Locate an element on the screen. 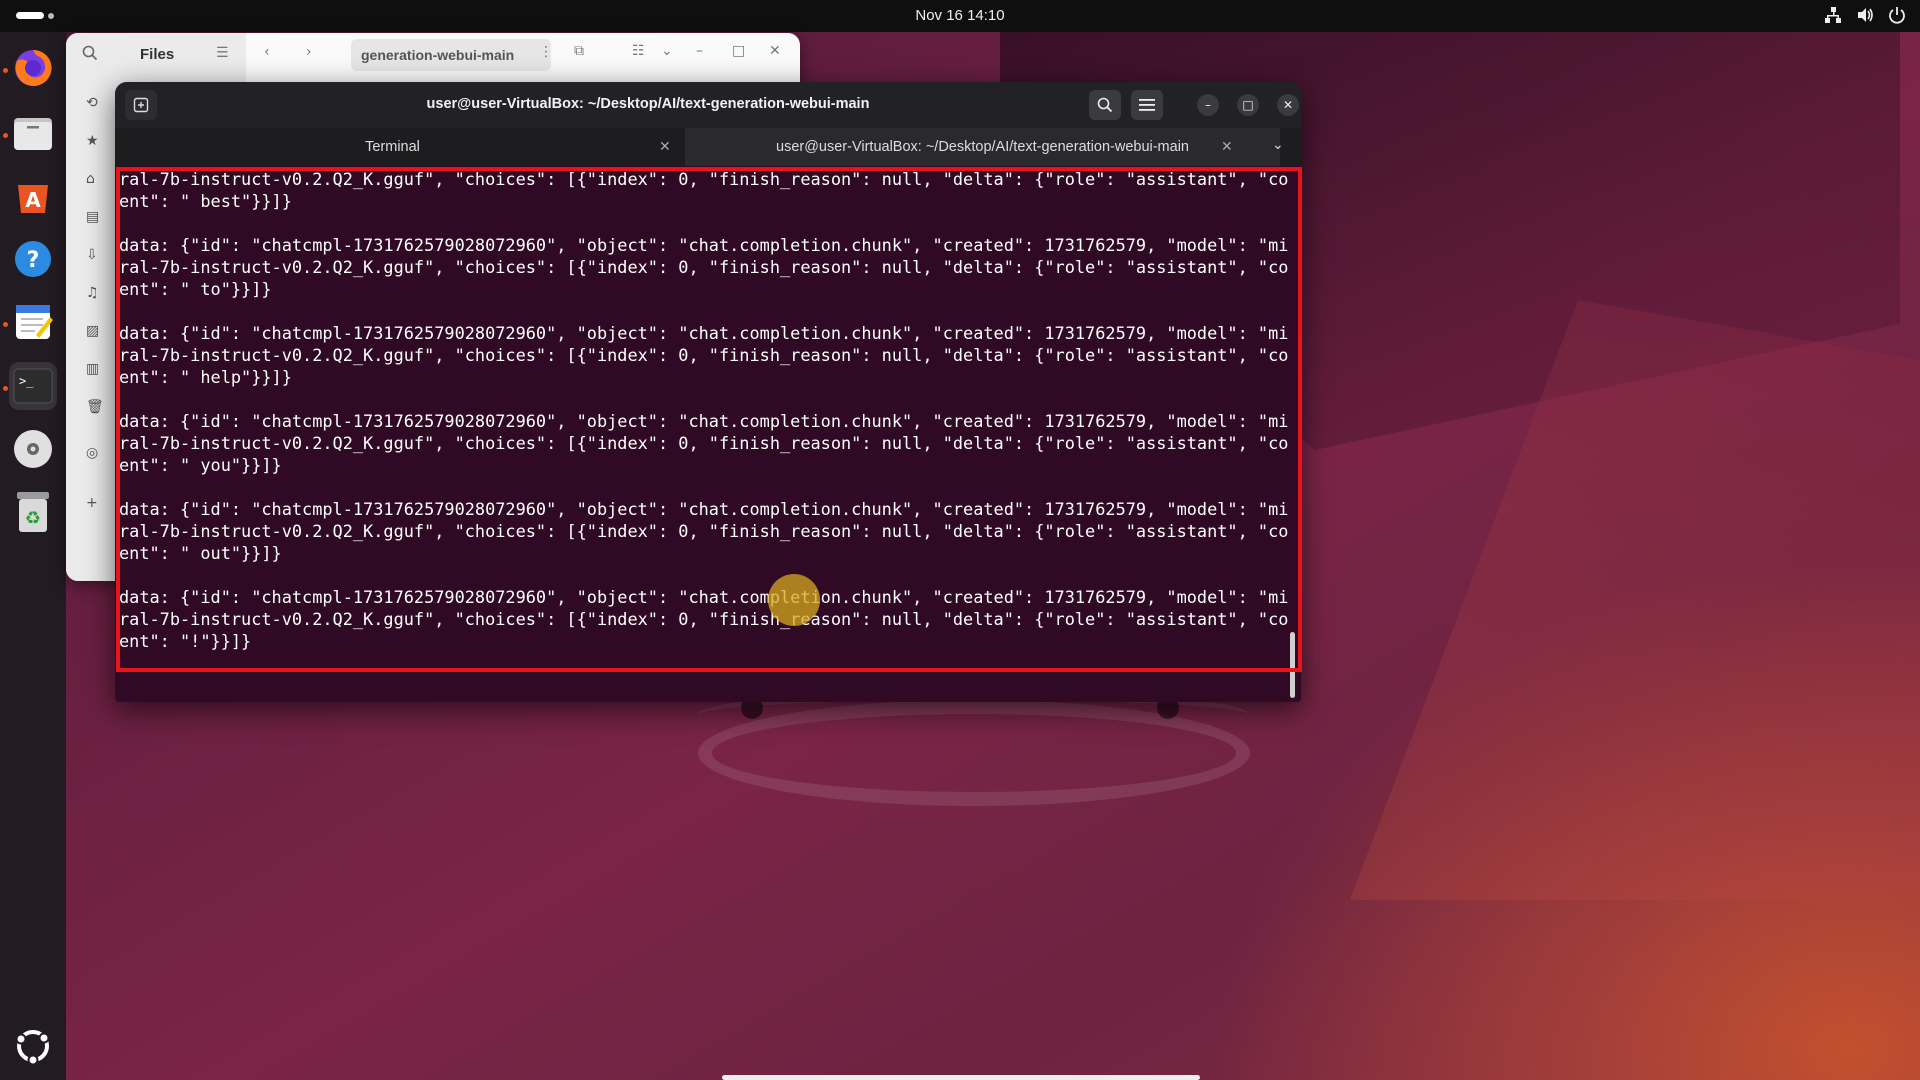  videos-icon: ▥ is located at coordinates (92, 369).